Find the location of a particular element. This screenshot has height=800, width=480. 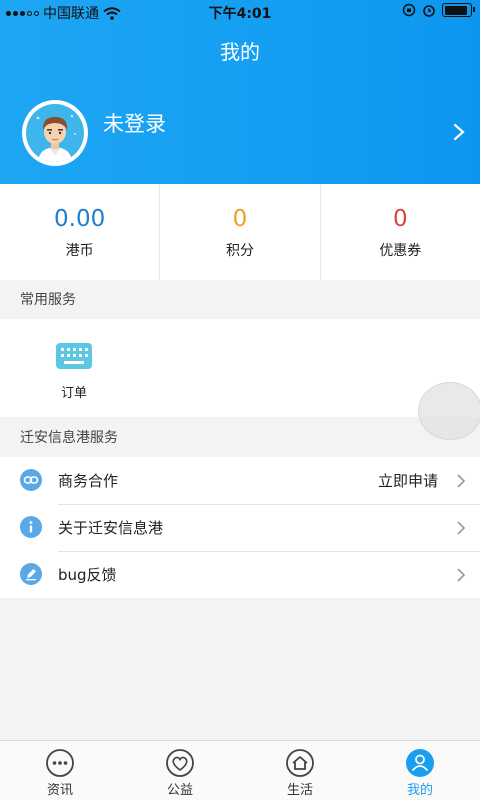

list-item-business-cooperation: 商务合作 立即申请 is located at coordinates (240, 480).